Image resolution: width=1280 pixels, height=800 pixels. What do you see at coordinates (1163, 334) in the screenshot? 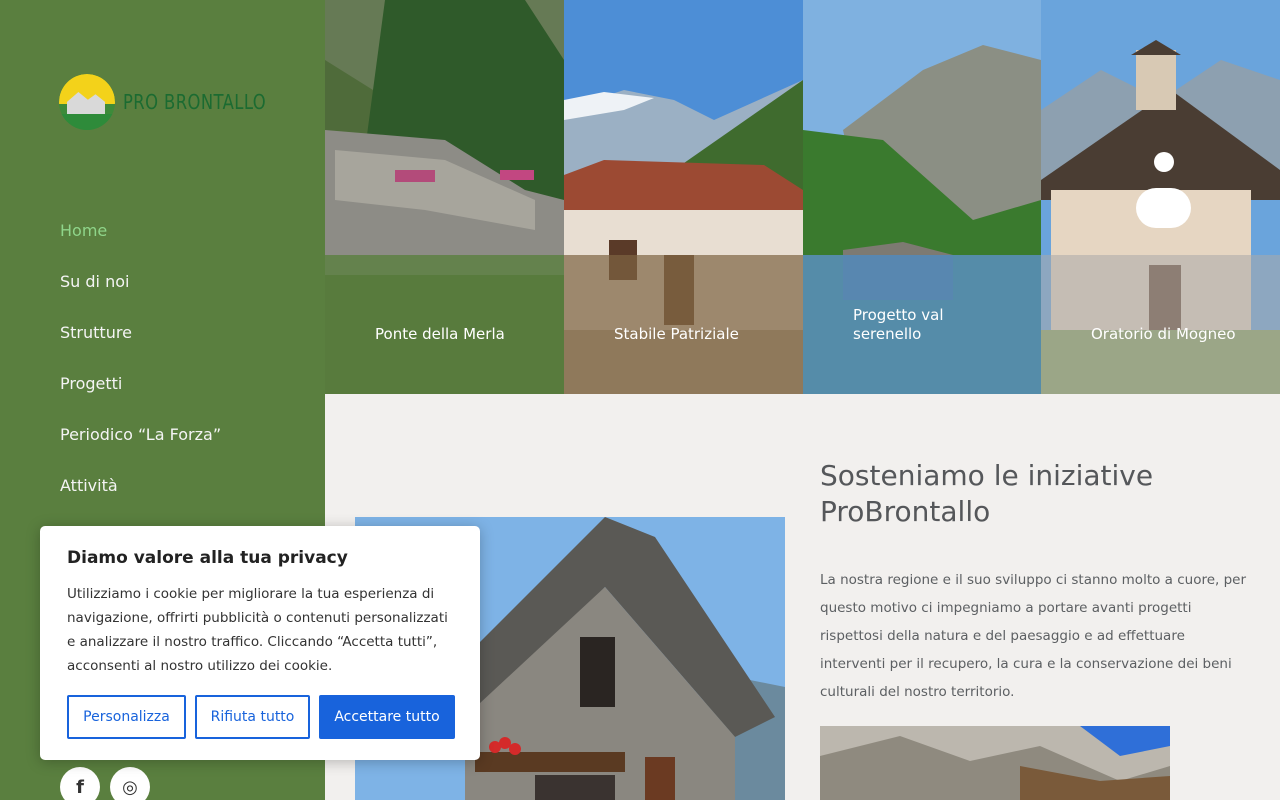
I see `tile-label: Oratorio di Mogneo` at bounding box center [1163, 334].